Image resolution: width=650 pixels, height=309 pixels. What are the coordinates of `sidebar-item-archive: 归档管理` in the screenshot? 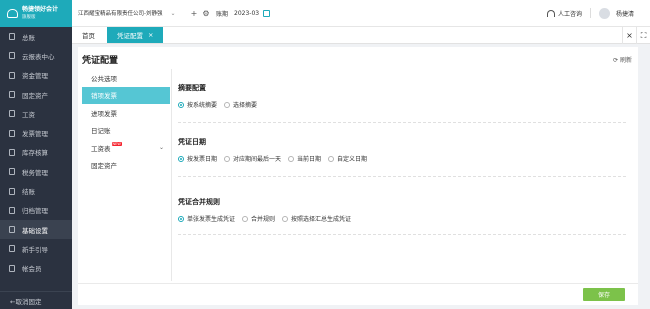 It's located at (36, 210).